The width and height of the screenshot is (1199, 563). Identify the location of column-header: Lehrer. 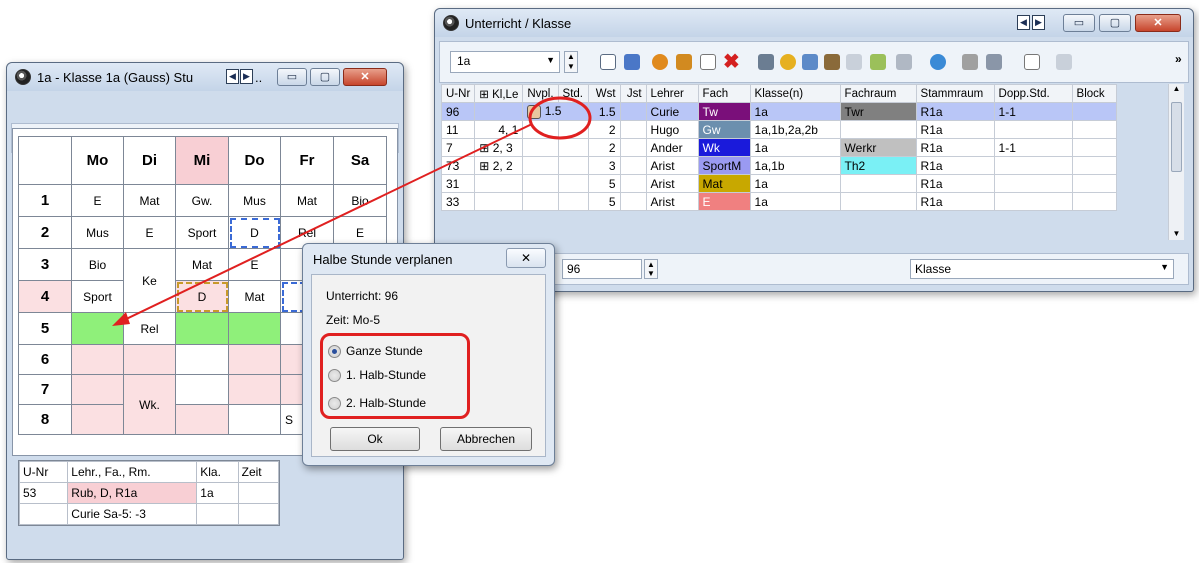
(672, 93).